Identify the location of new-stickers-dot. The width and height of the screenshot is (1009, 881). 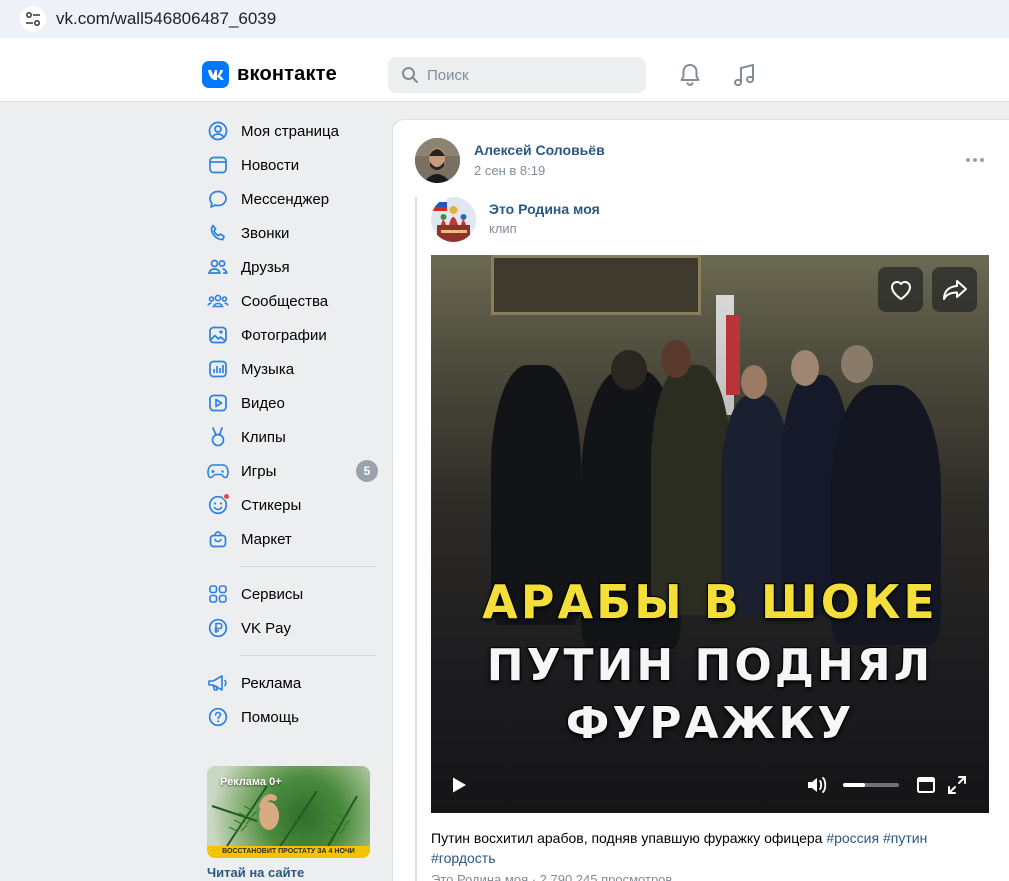
(226, 496).